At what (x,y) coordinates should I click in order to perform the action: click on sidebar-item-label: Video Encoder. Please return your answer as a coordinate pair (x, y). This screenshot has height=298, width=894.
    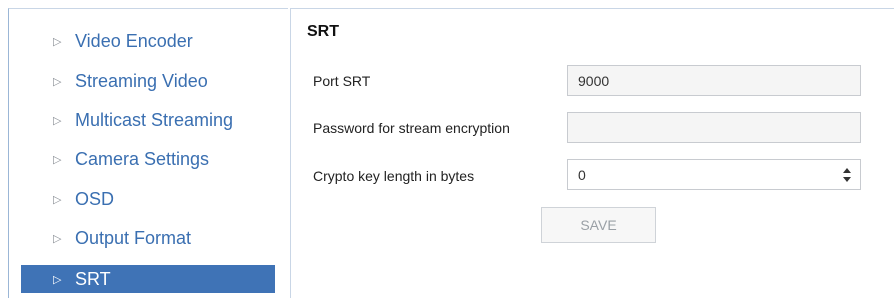
    Looking at the image, I should click on (134, 40).